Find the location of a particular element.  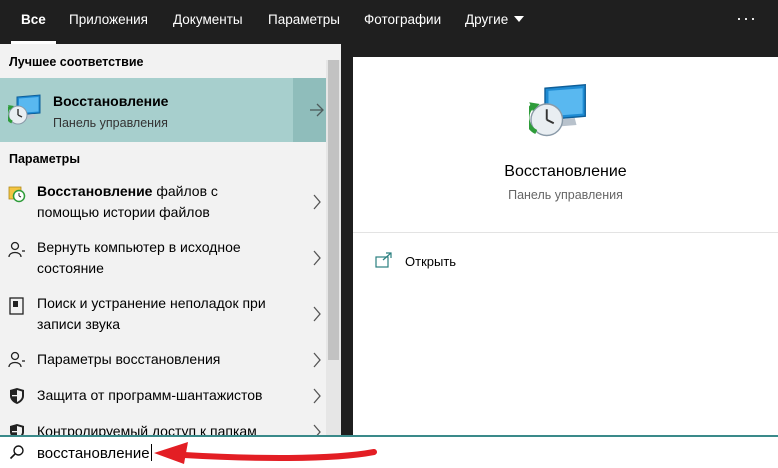

results-scrollbar is located at coordinates (333, 247).